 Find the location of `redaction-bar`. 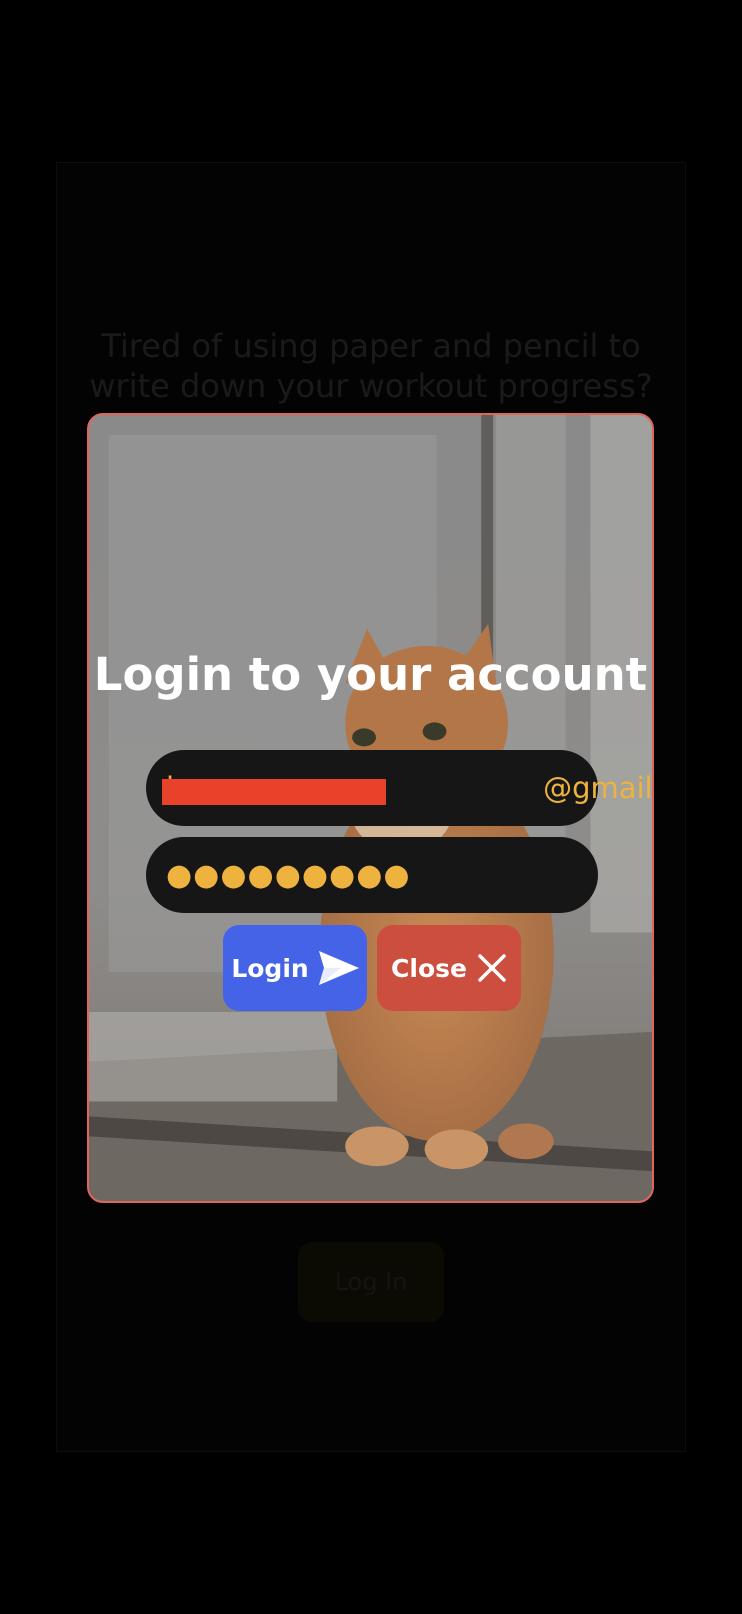

redaction-bar is located at coordinates (274, 792).